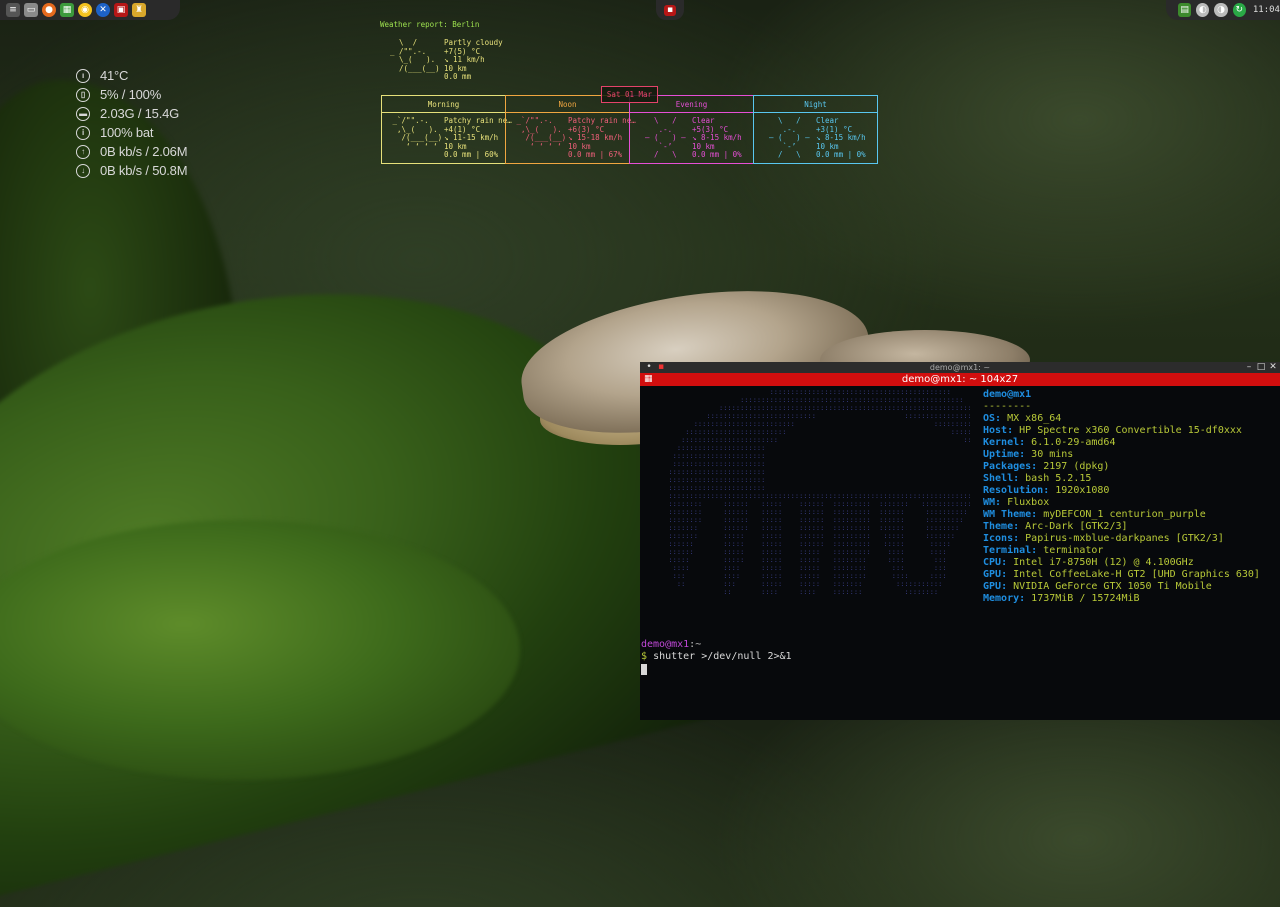 Image resolution: width=1280 pixels, height=907 pixels. What do you see at coordinates (103, 10) in the screenshot?
I see `mx-tools-icon: ✕` at bounding box center [103, 10].